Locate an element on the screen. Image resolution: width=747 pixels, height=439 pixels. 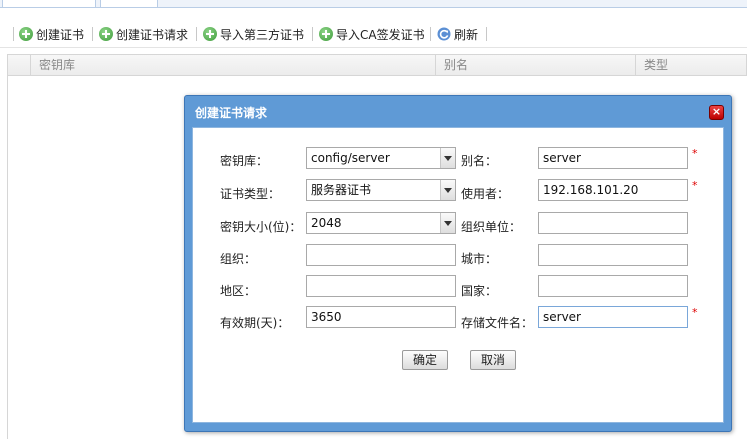
tab-left is located at coordinates (49, 4).